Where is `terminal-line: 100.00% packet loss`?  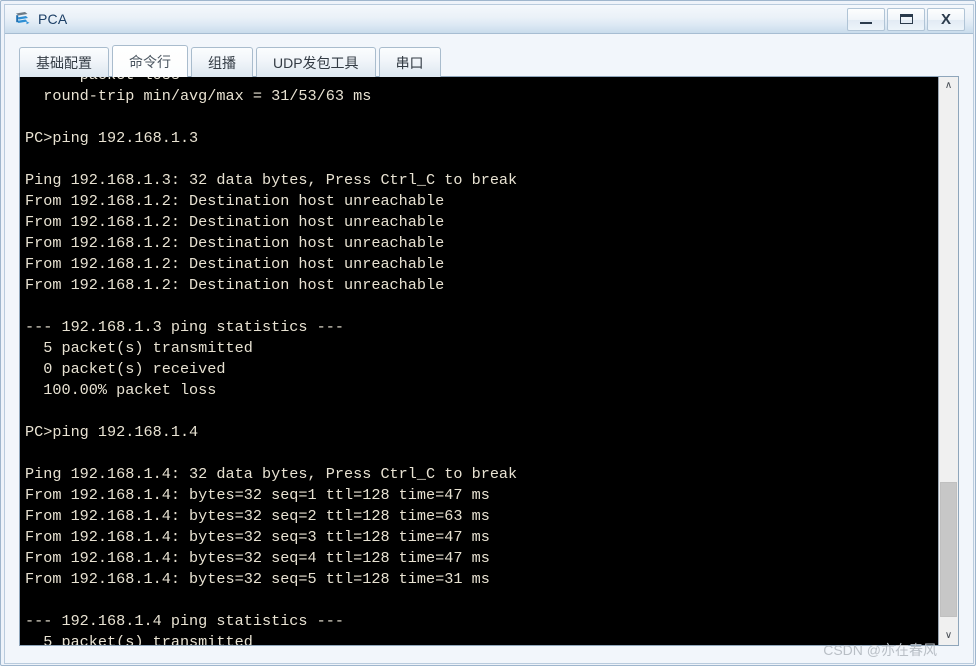 terminal-line: 100.00% packet loss is located at coordinates (121, 390).